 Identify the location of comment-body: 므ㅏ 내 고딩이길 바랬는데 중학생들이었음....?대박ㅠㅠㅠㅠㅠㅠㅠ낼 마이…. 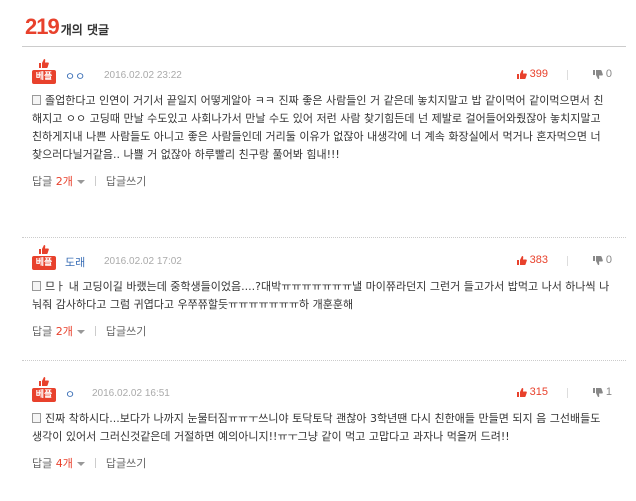
(324, 296).